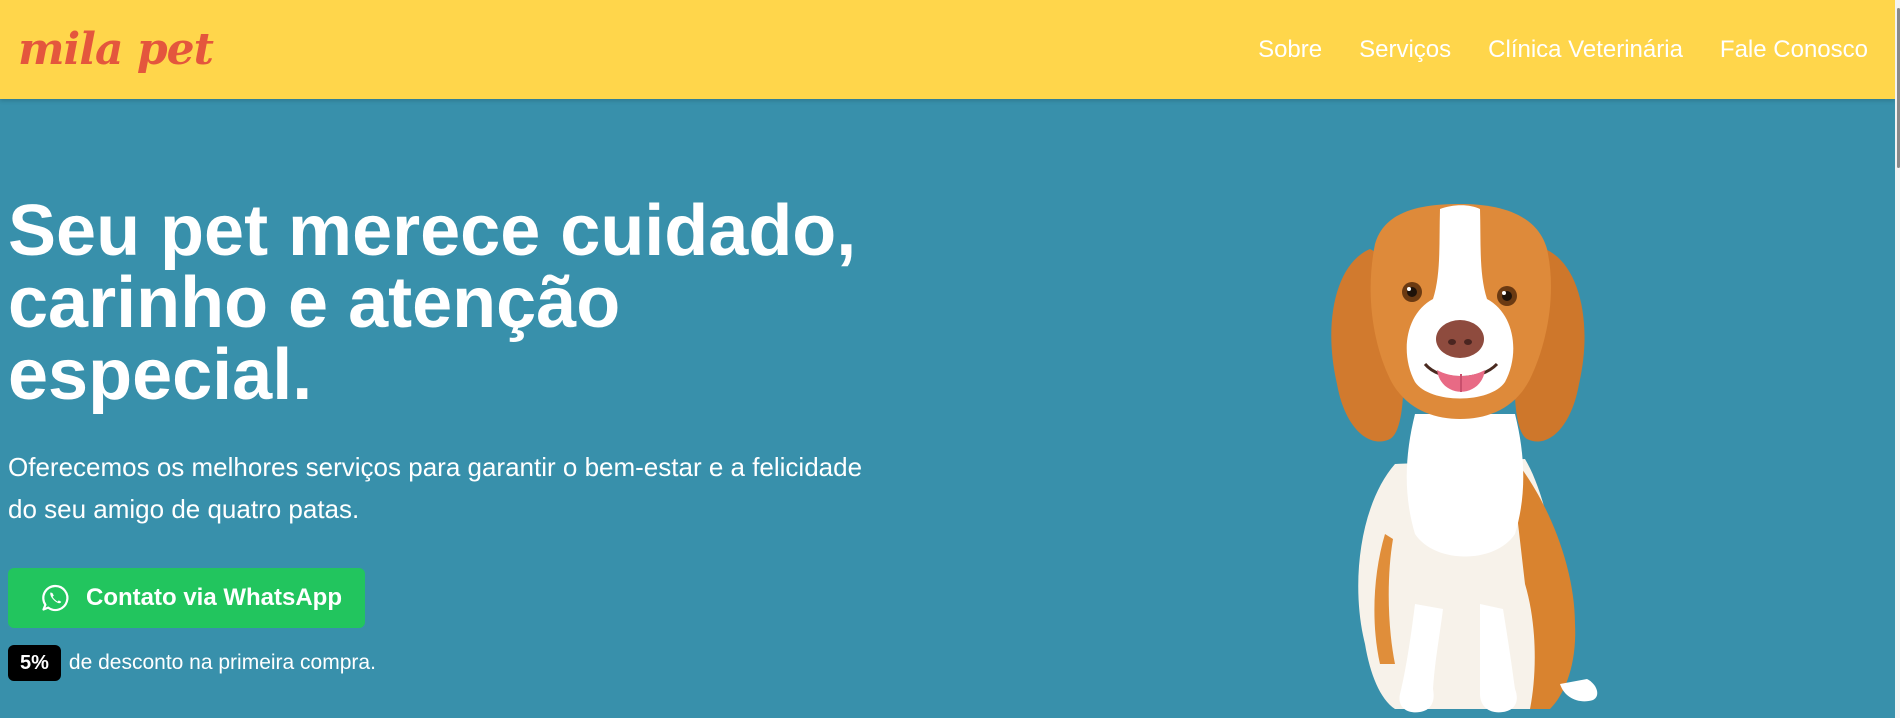 The height and width of the screenshot is (719, 1900). Describe the element at coordinates (214, 597) in the screenshot. I see `whatsapp-button-label: Contato via WhatsApp` at that location.